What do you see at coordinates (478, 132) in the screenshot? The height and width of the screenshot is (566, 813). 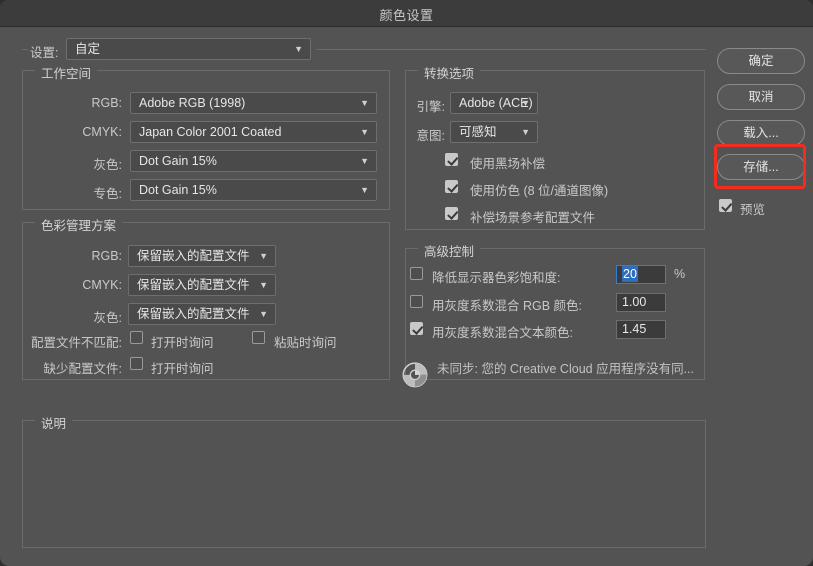 I see `intent-value: 可感知` at bounding box center [478, 132].